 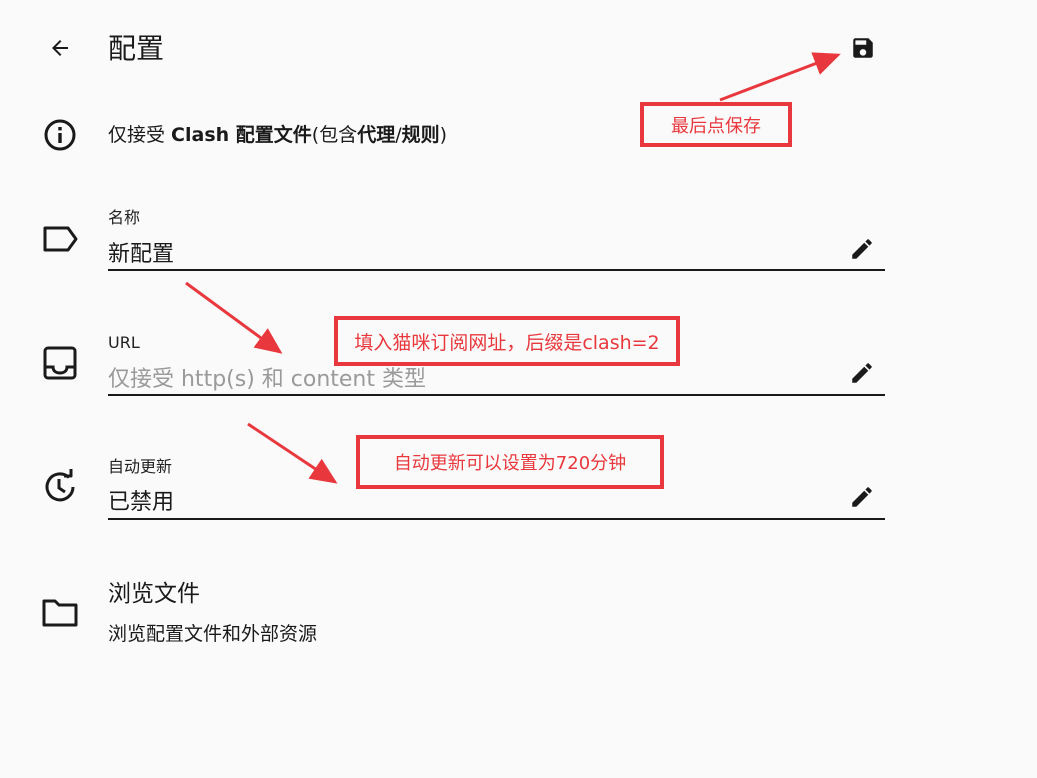 What do you see at coordinates (60, 135) in the screenshot?
I see `info-icon` at bounding box center [60, 135].